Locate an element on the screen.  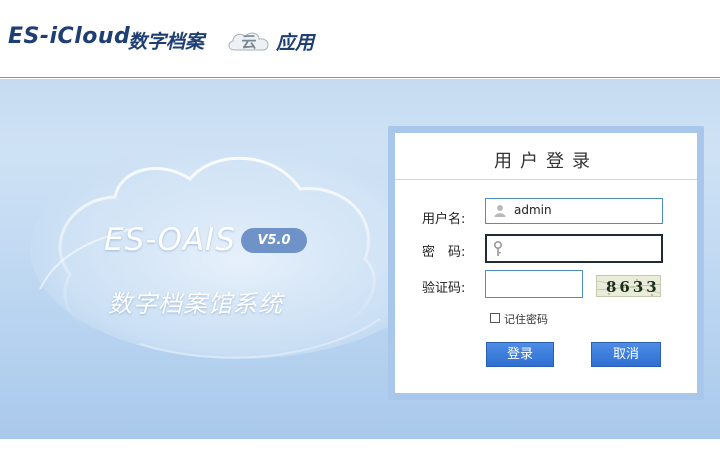
login-title: 用户登录 is located at coordinates (546, 161).